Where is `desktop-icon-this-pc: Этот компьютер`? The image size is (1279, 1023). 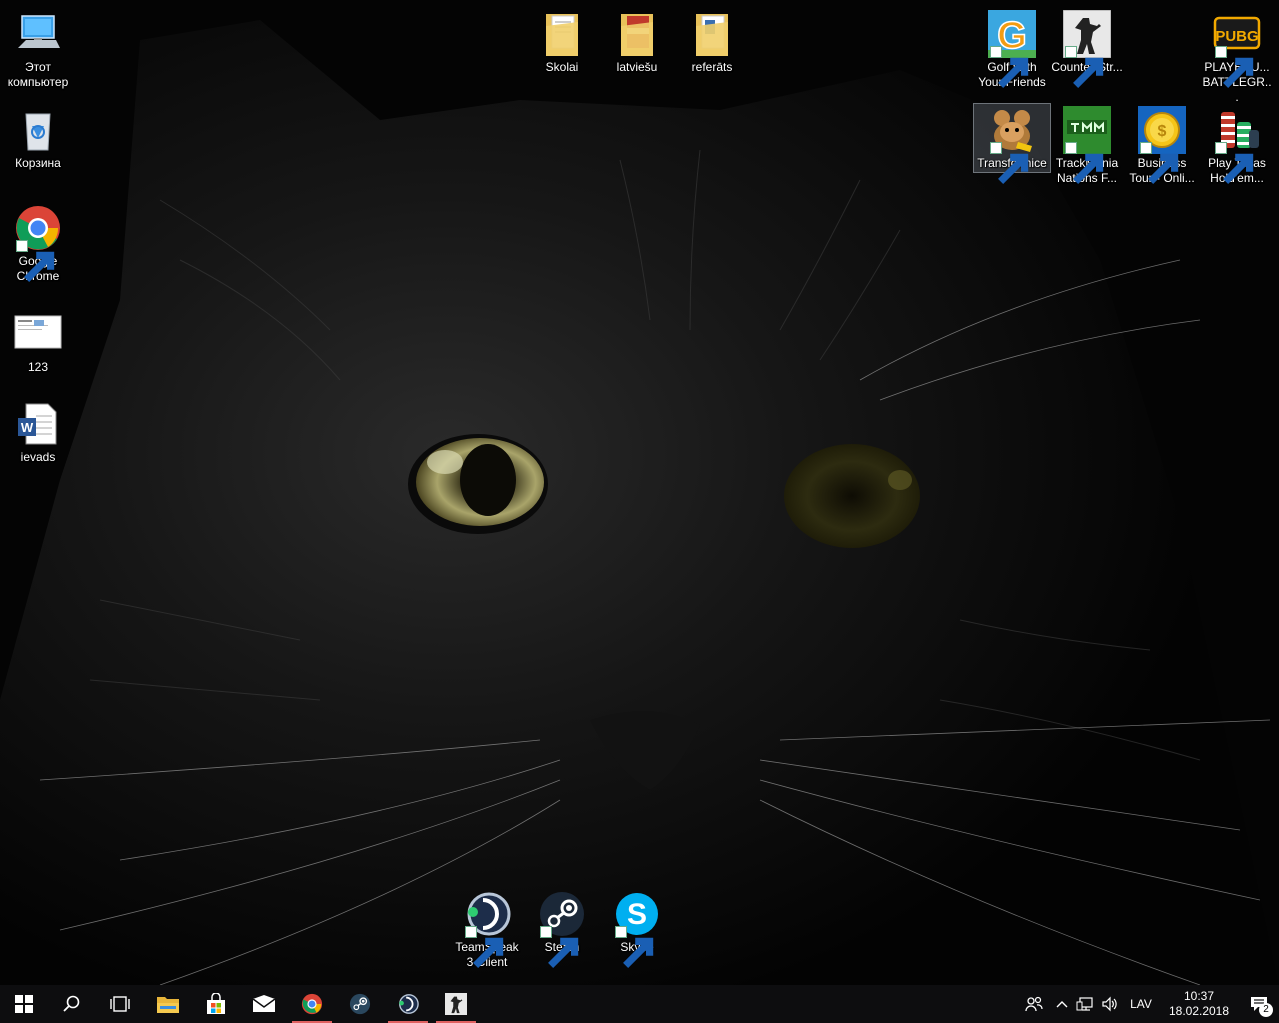 desktop-icon-this-pc: Этот компьютер is located at coordinates (38, 49).